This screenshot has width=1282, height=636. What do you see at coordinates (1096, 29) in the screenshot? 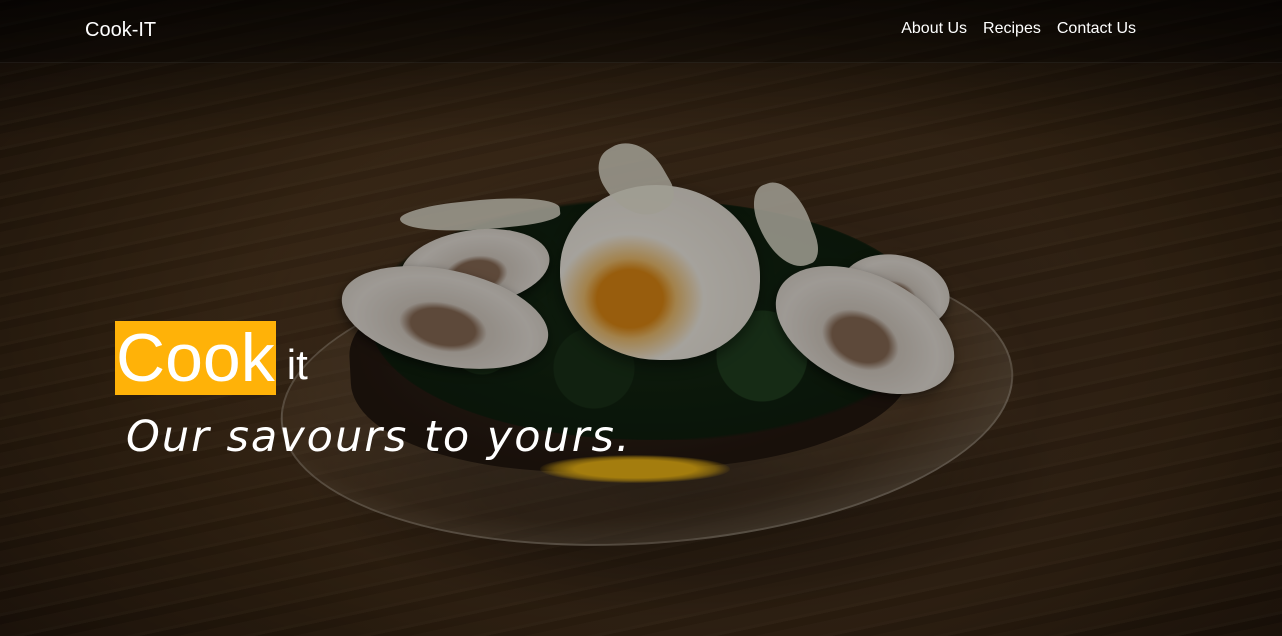
I see `nav-link-contact-us: Contact Us` at bounding box center [1096, 29].